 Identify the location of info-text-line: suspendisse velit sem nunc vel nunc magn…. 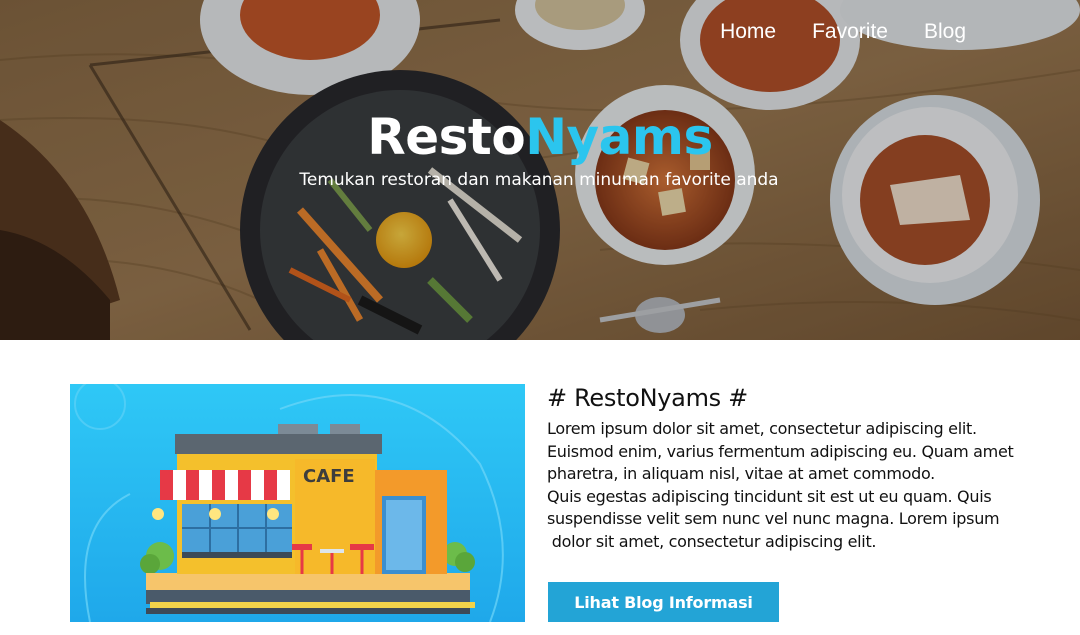
(773, 519).